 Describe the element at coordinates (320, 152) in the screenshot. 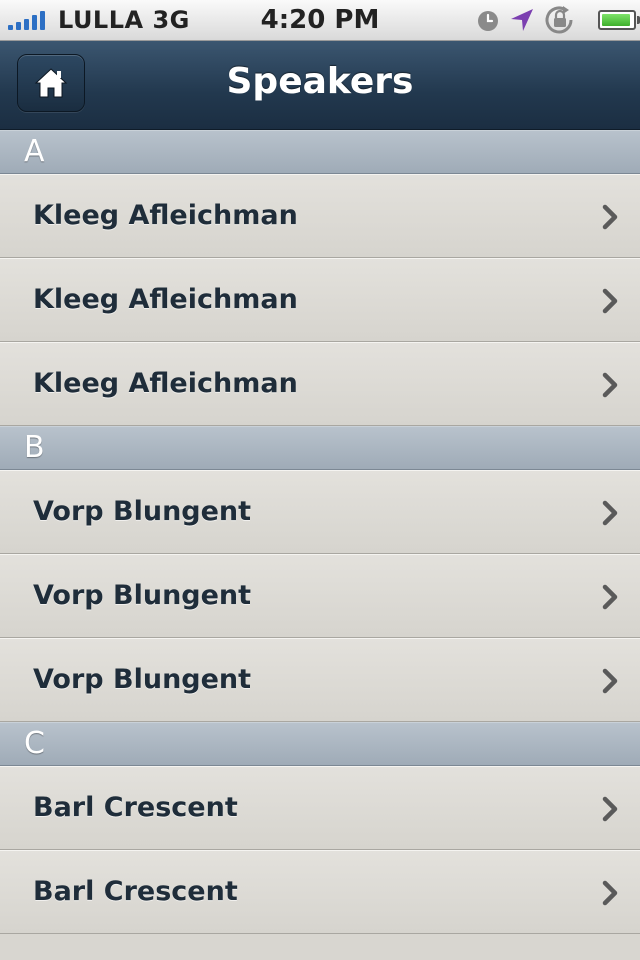

I see `section-header-a: A` at that location.